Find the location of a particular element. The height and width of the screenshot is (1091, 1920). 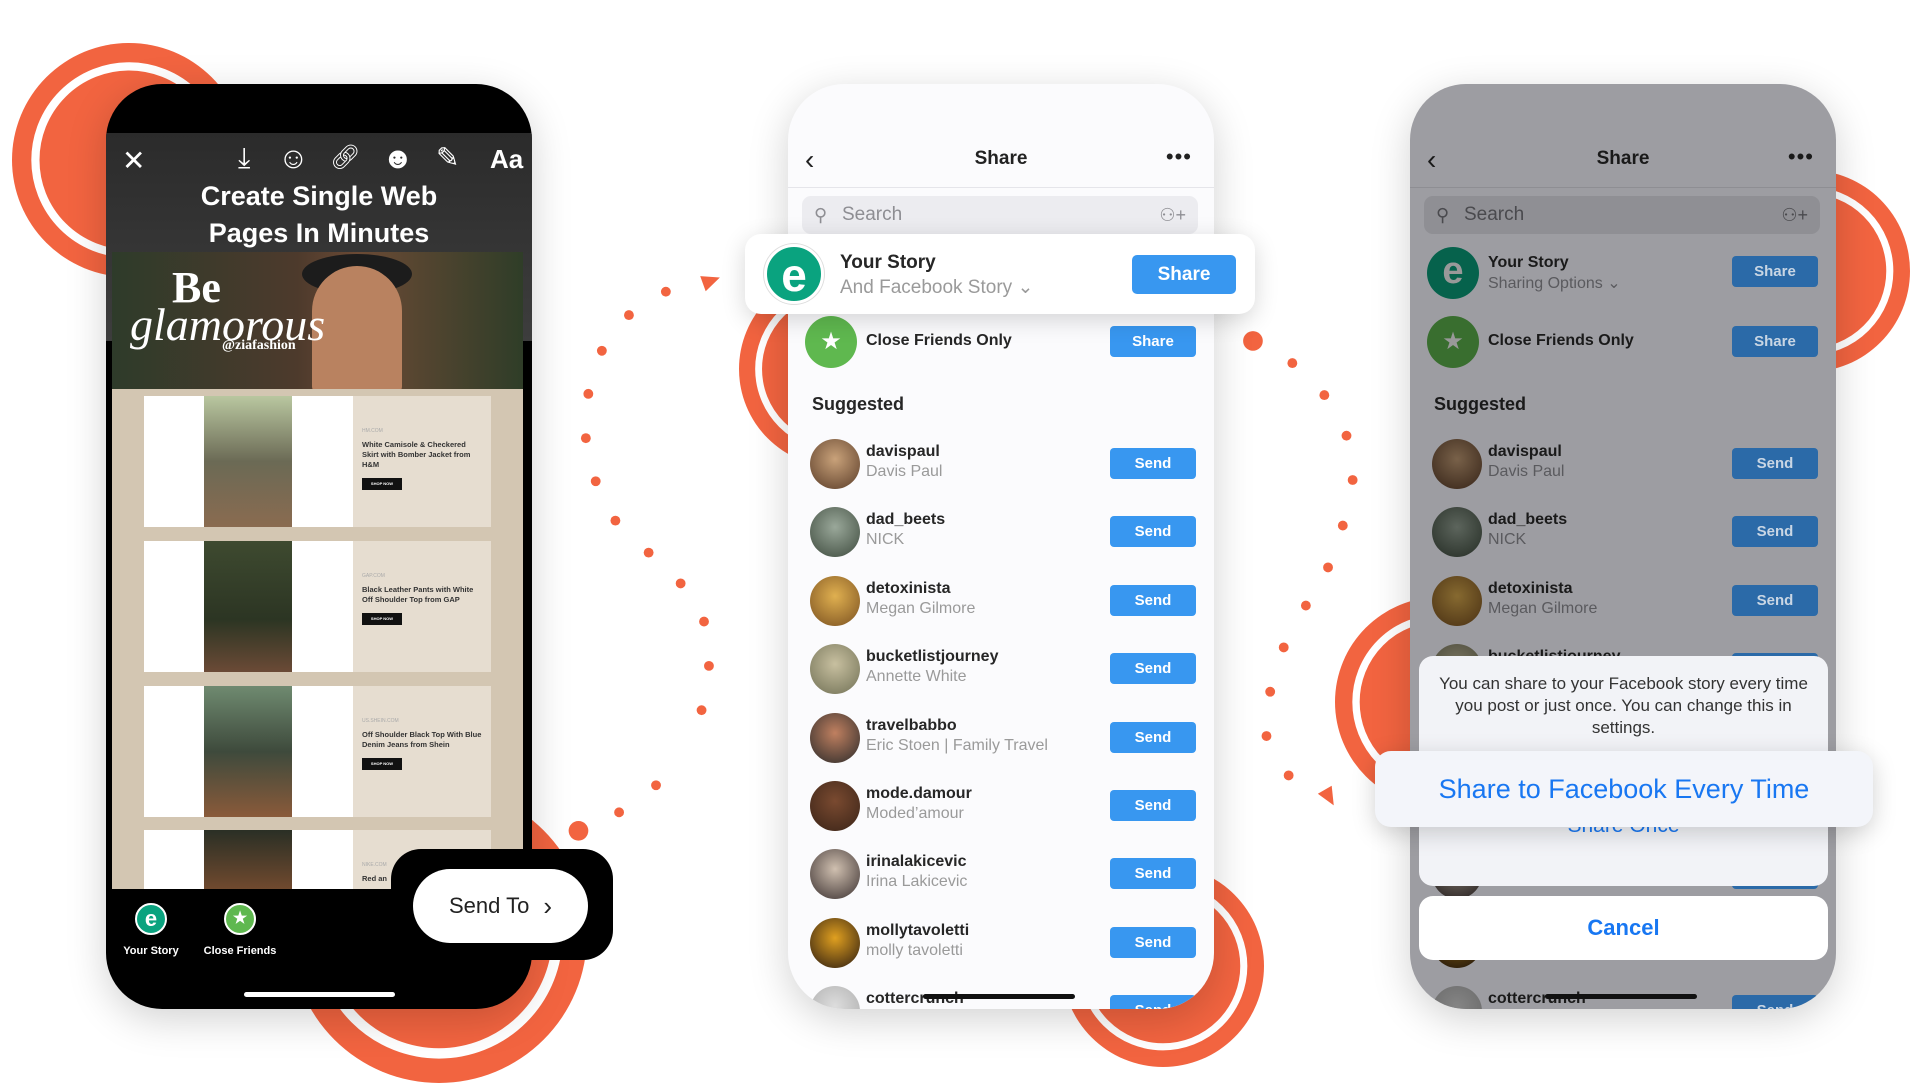

full-name: molly tavoletti is located at coordinates (914, 950).